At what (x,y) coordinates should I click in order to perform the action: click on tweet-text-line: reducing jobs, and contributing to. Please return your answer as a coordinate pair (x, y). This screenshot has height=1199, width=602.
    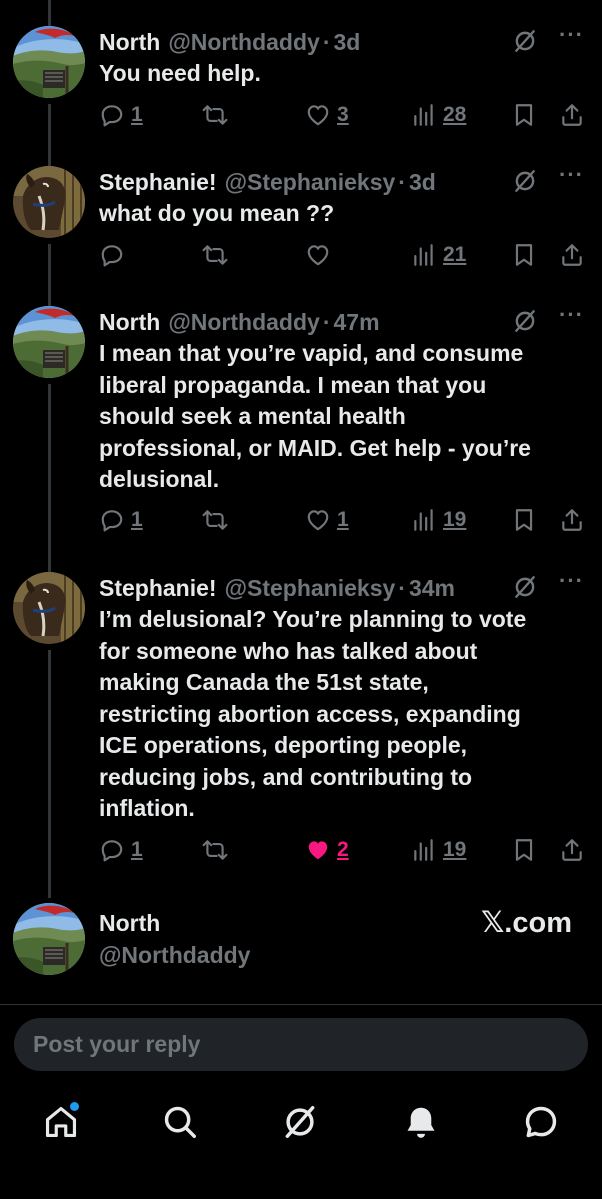
    Looking at the image, I should click on (286, 776).